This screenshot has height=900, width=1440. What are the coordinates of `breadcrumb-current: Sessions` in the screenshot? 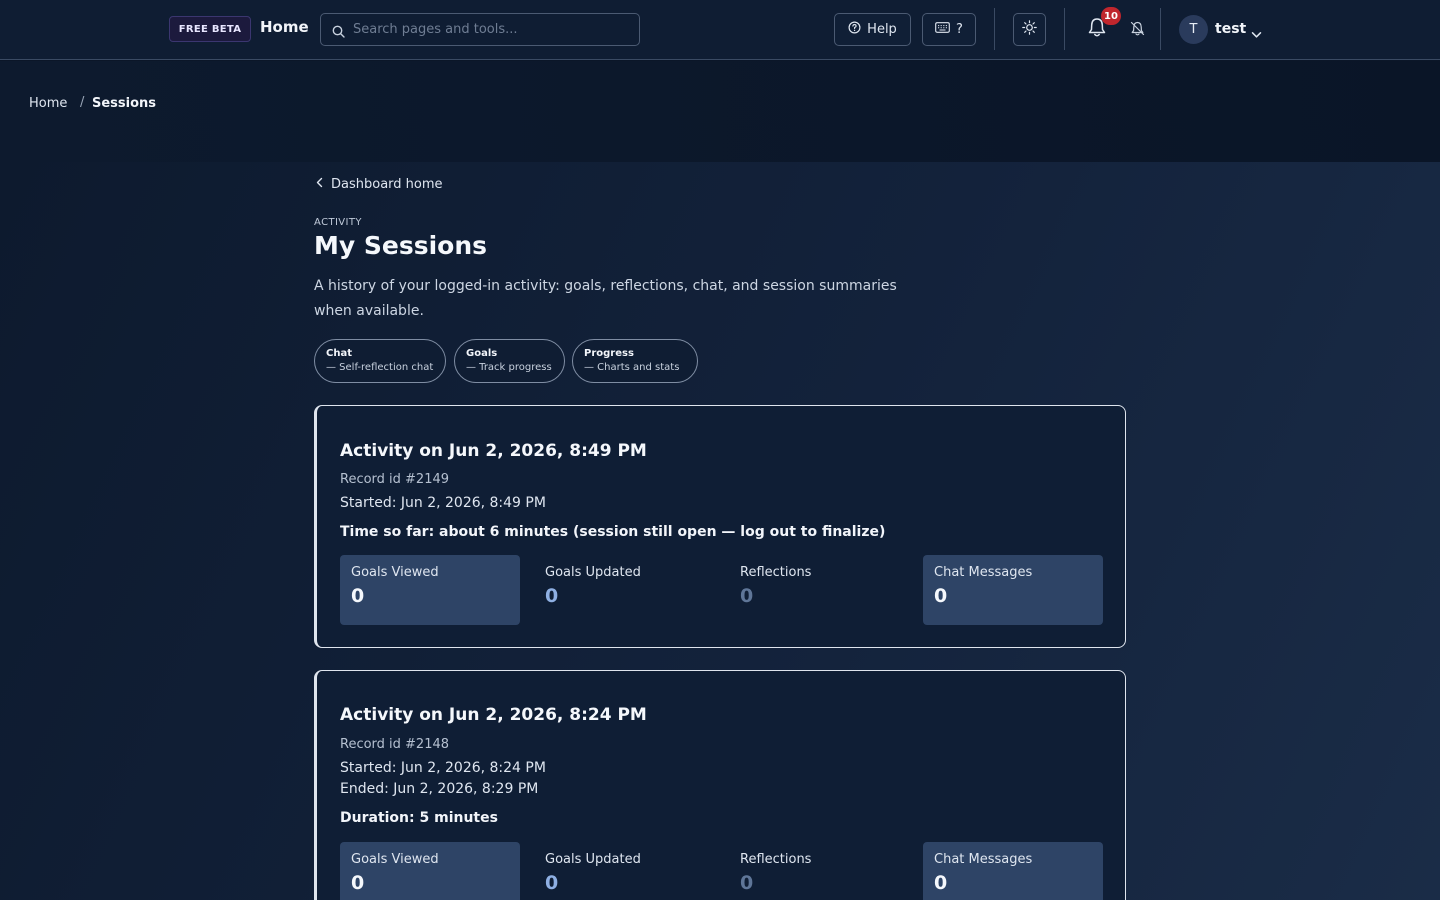 It's located at (124, 103).